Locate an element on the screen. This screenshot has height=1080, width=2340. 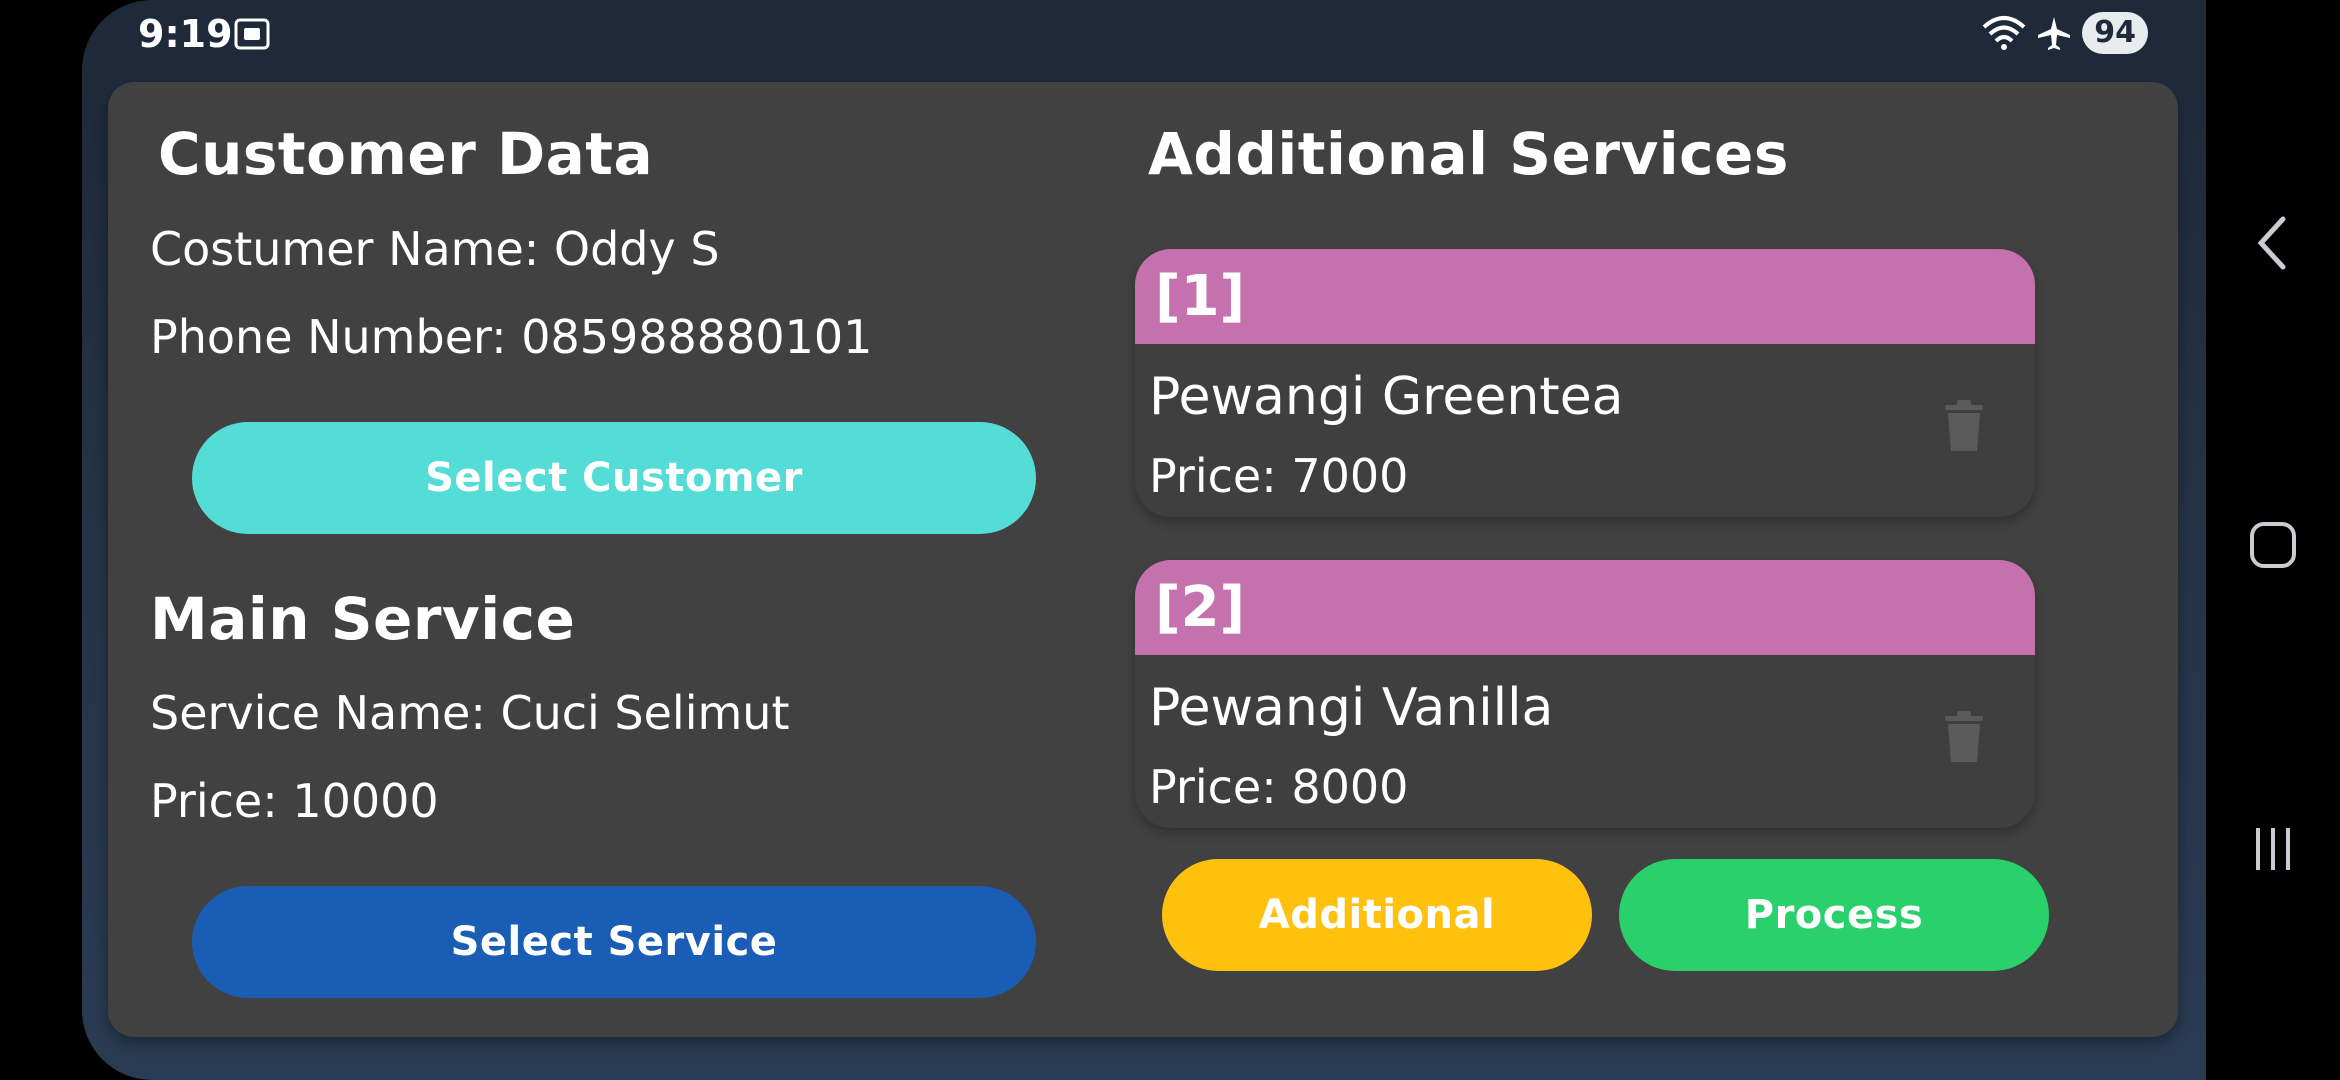
recents-icon is located at coordinates (2273, 849).